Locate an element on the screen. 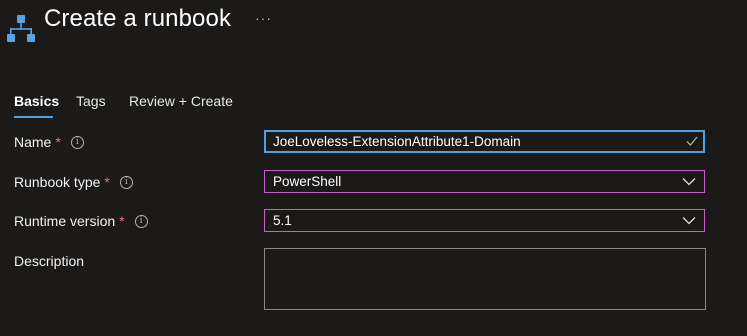  check-icon is located at coordinates (692, 141).